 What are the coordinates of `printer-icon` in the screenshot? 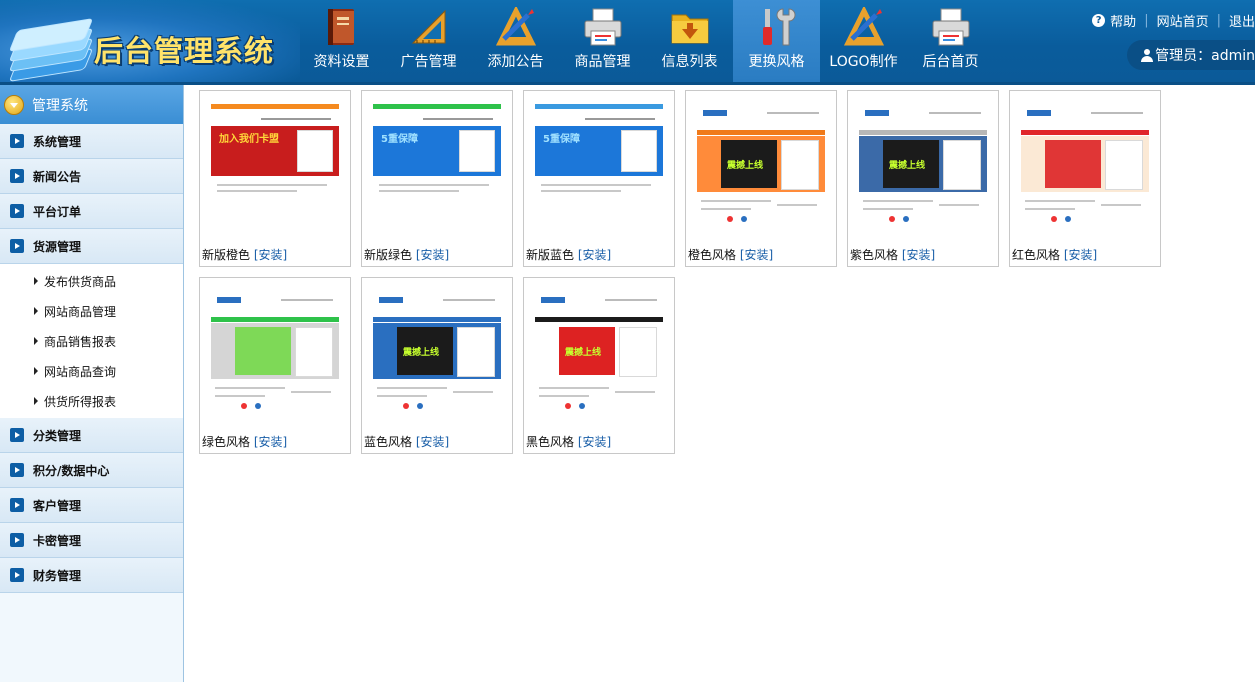 It's located at (603, 27).